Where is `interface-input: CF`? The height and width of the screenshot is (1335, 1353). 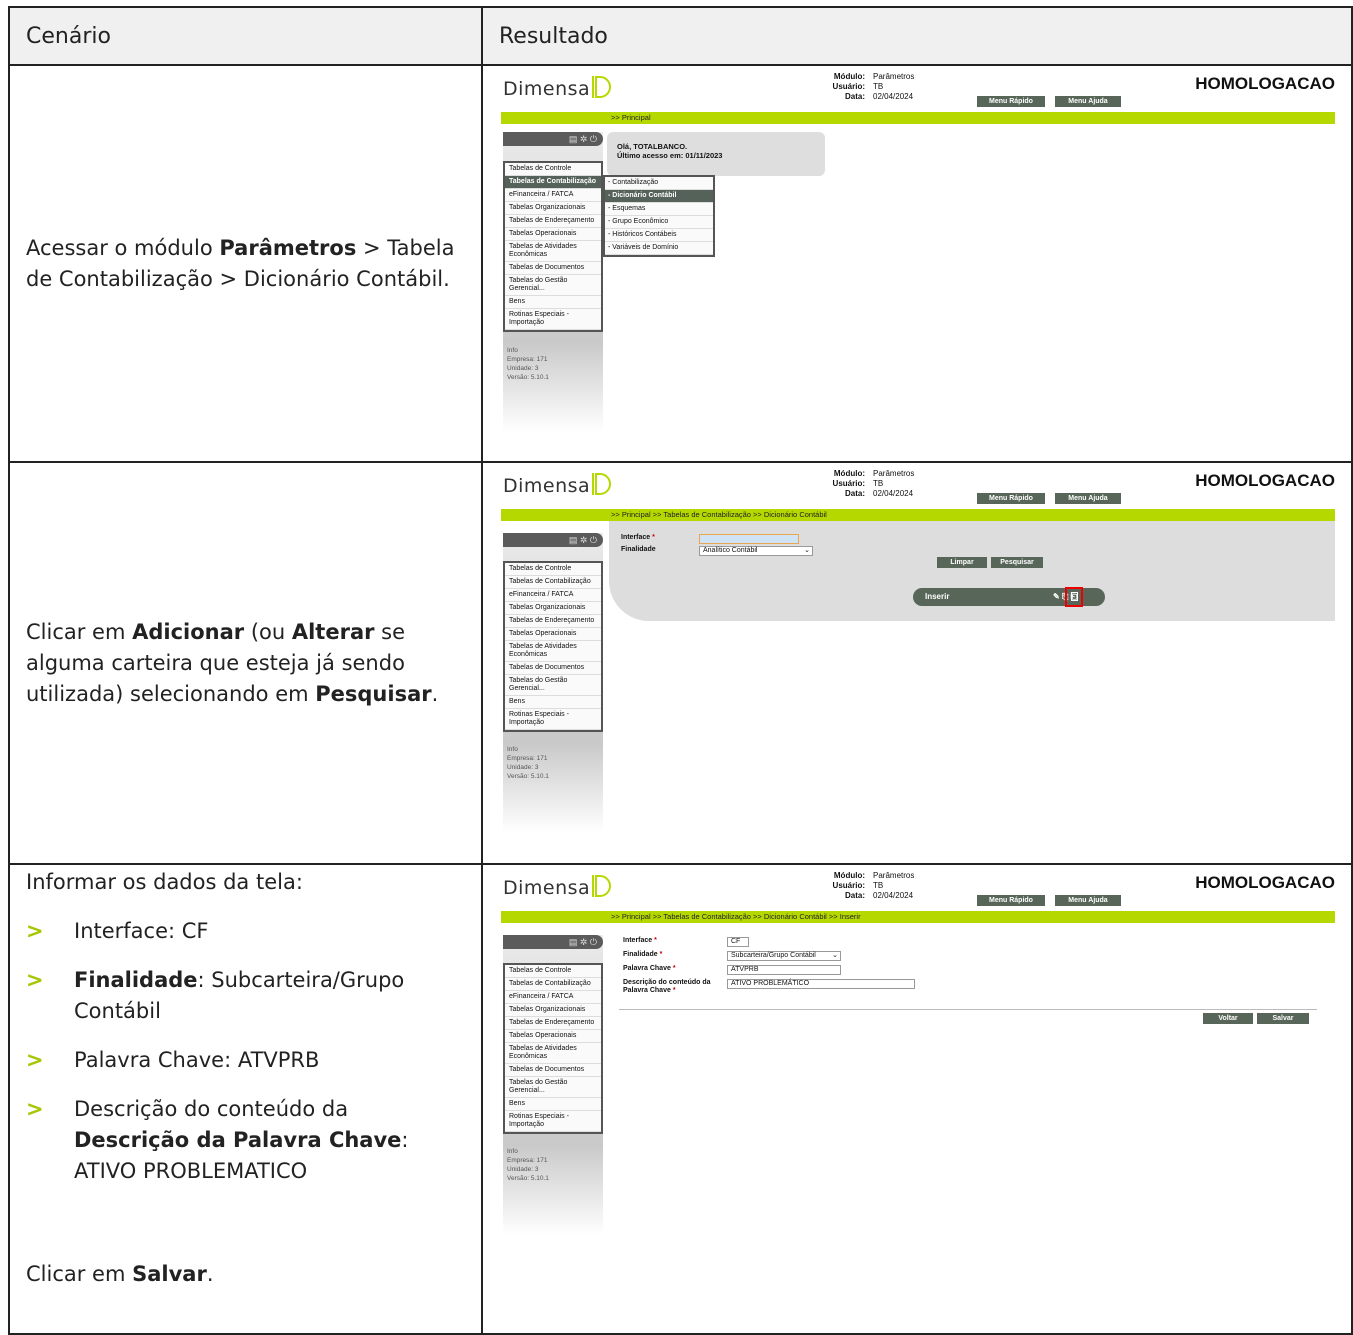
interface-input: CF is located at coordinates (738, 942).